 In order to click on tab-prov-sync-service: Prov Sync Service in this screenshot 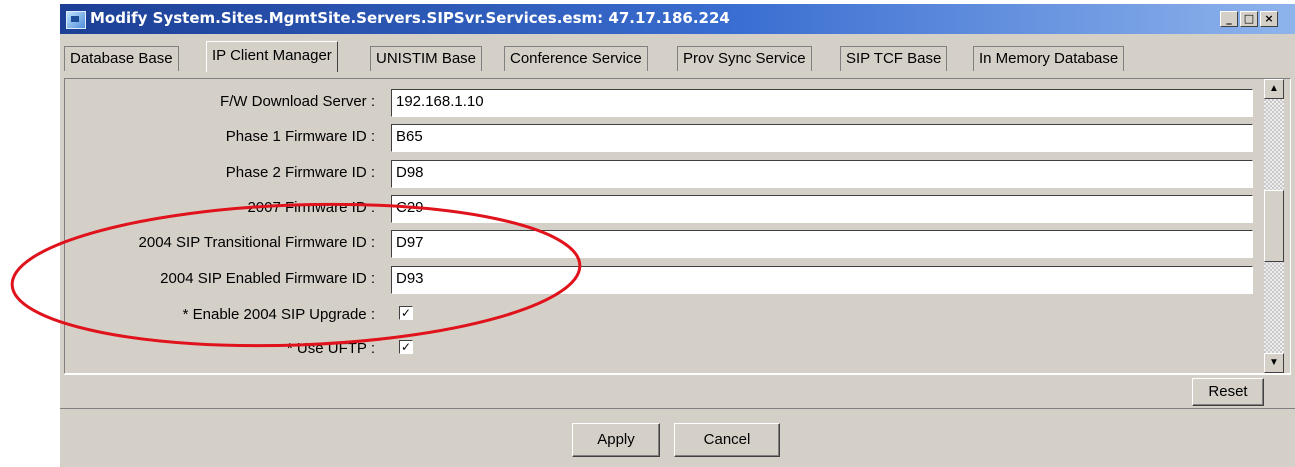, I will do `click(744, 58)`.